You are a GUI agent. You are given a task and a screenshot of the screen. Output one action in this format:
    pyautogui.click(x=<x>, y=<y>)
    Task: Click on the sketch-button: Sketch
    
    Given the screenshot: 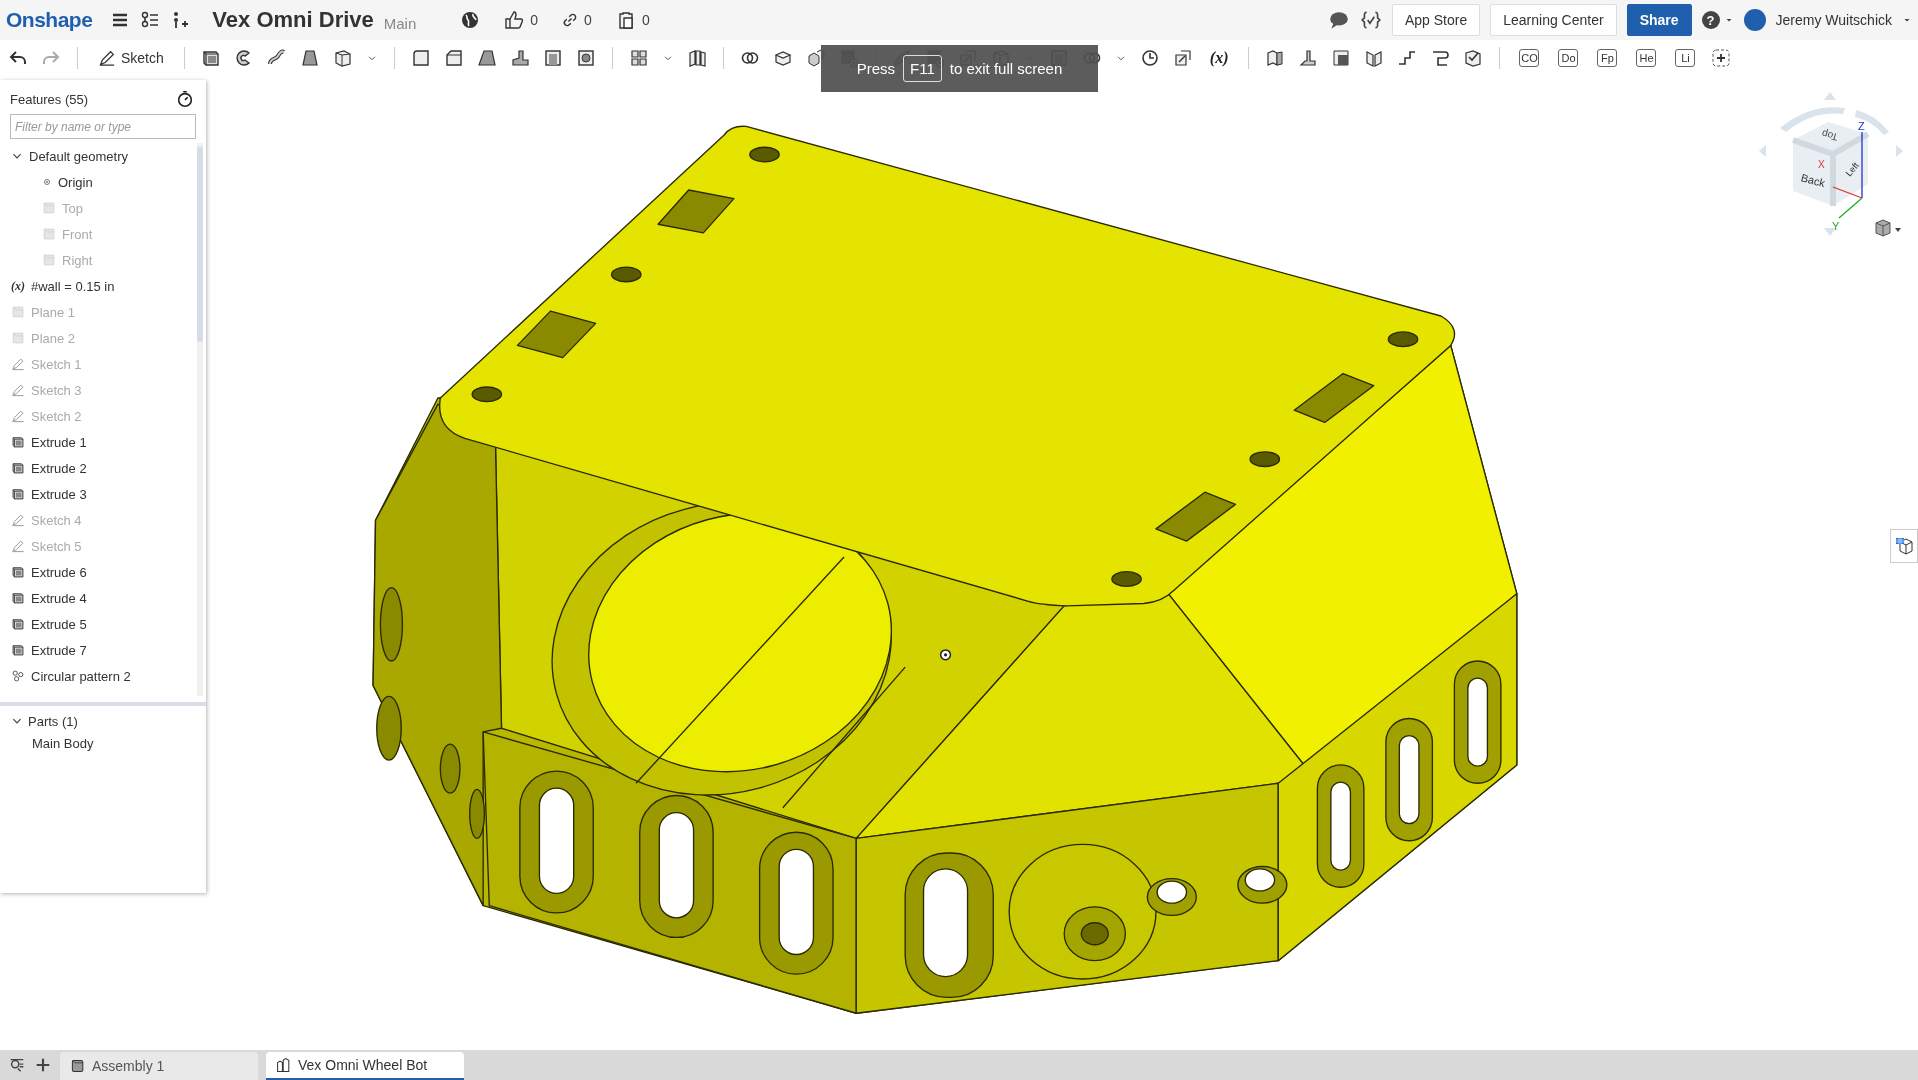 What is the action you would take?
    pyautogui.click(x=131, y=57)
    